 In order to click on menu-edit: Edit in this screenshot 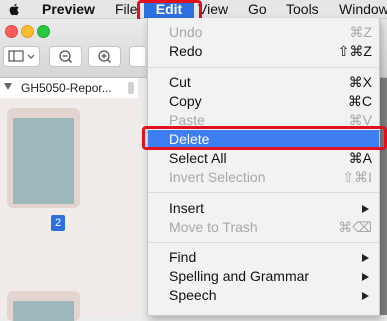, I will do `click(169, 9)`.